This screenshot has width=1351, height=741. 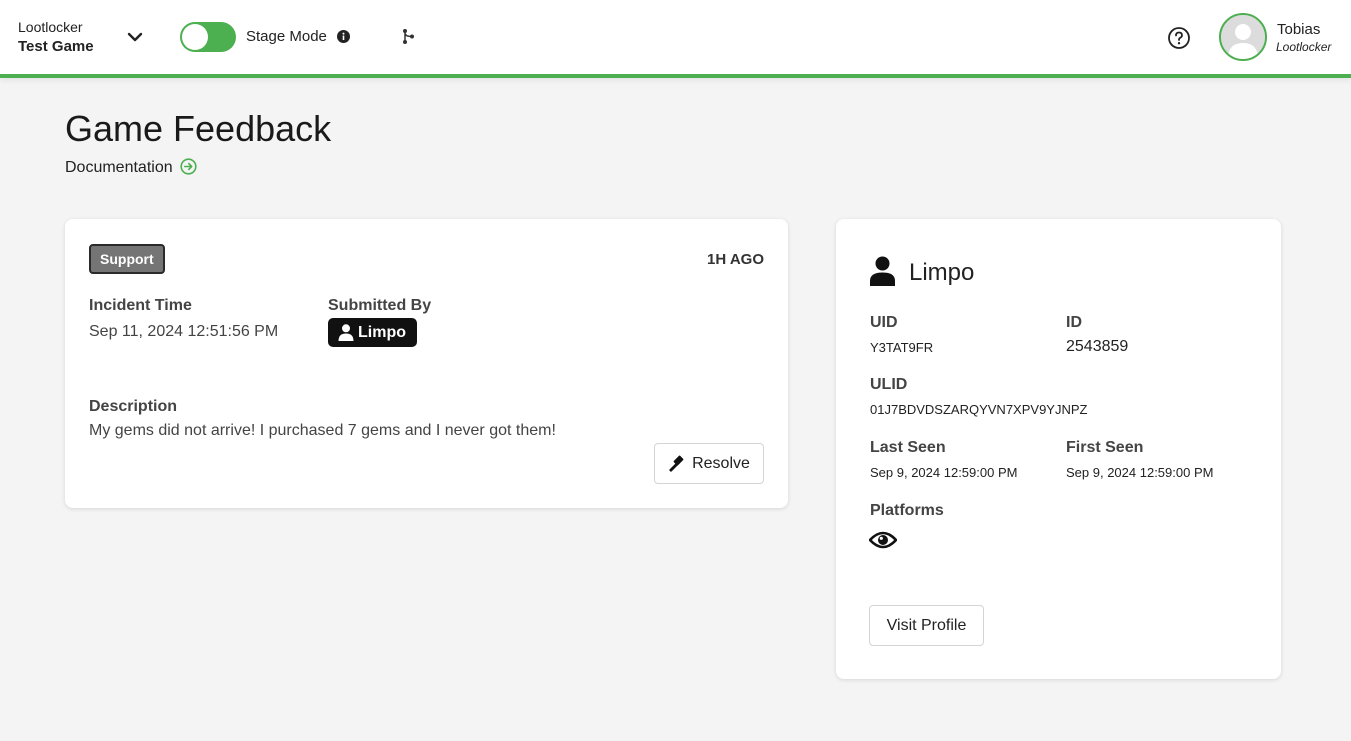 What do you see at coordinates (902, 347) in the screenshot?
I see `uid-value: Y3TAT9FR` at bounding box center [902, 347].